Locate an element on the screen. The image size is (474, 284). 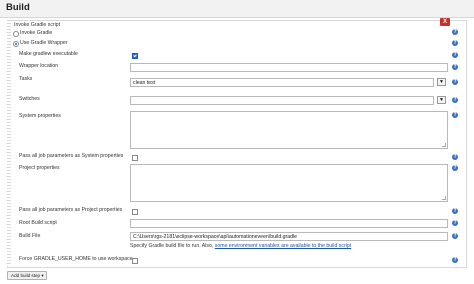
root-script-input is located at coordinates (289, 223).